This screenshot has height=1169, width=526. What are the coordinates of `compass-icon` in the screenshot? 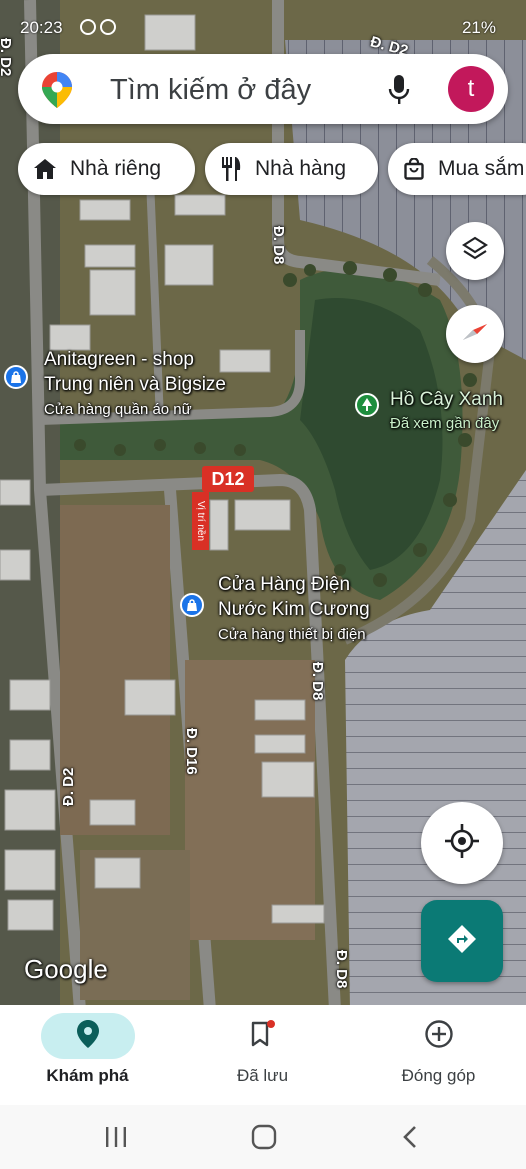 It's located at (475, 334).